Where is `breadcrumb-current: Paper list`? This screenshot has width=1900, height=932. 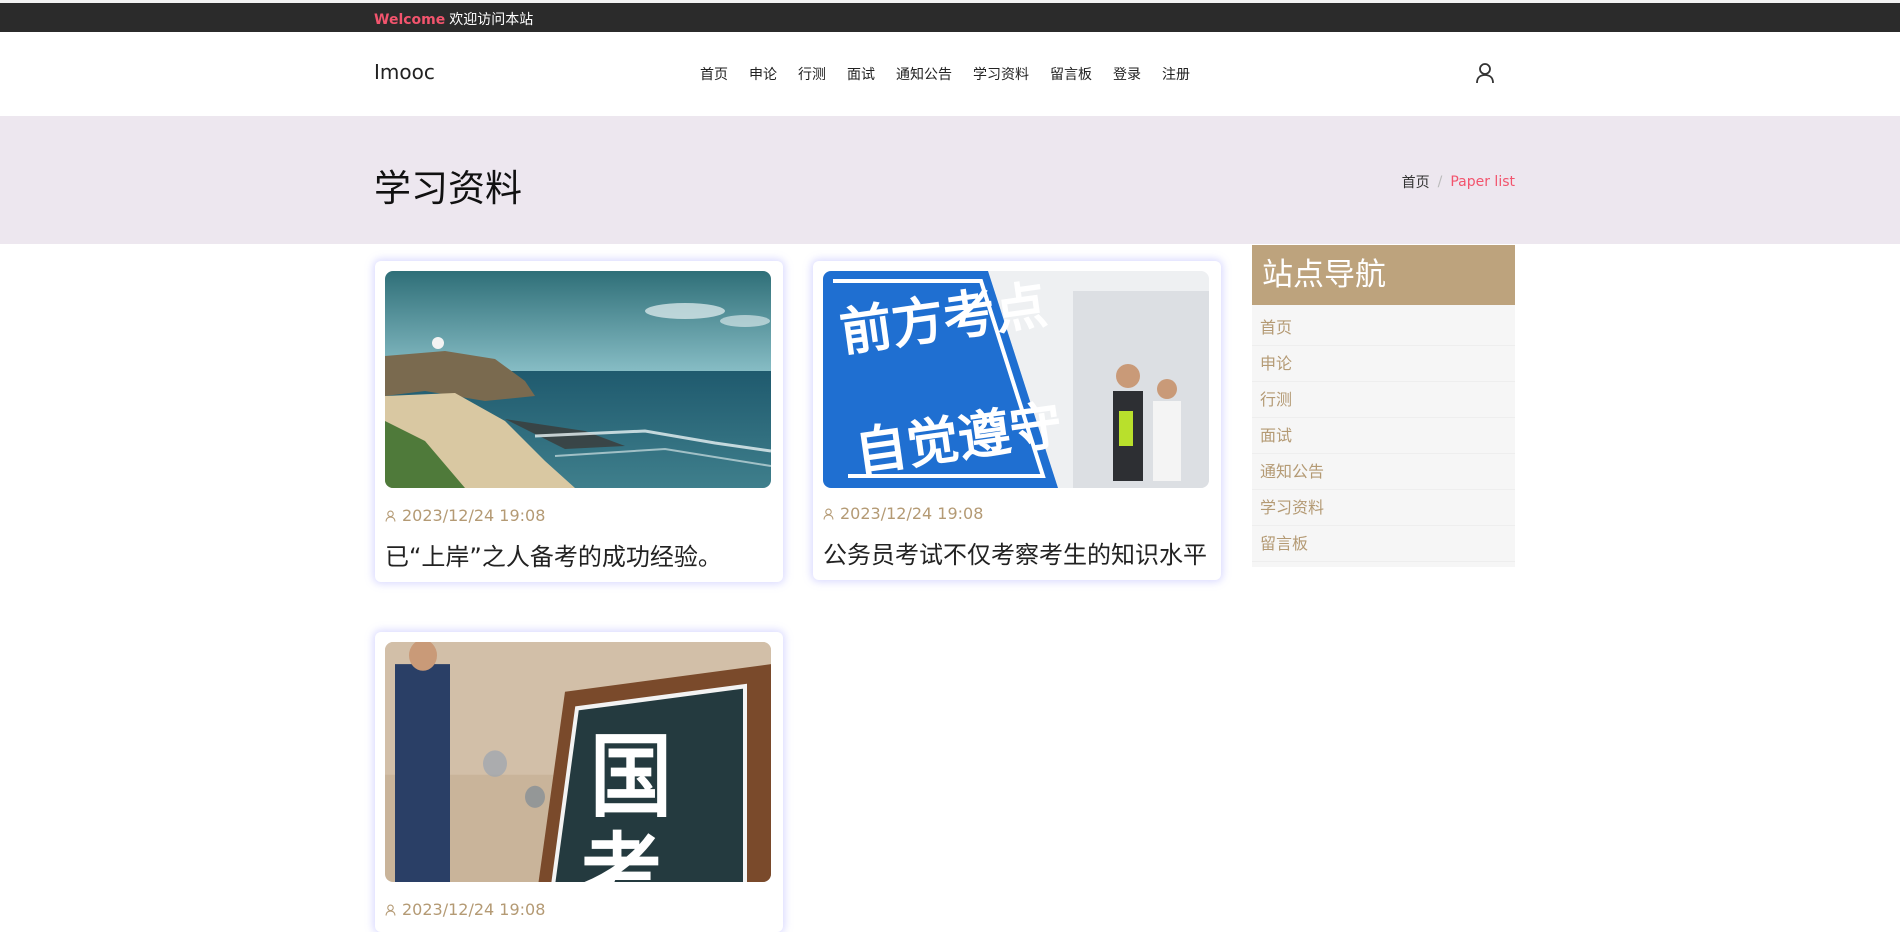 breadcrumb-current: Paper list is located at coordinates (1482, 182).